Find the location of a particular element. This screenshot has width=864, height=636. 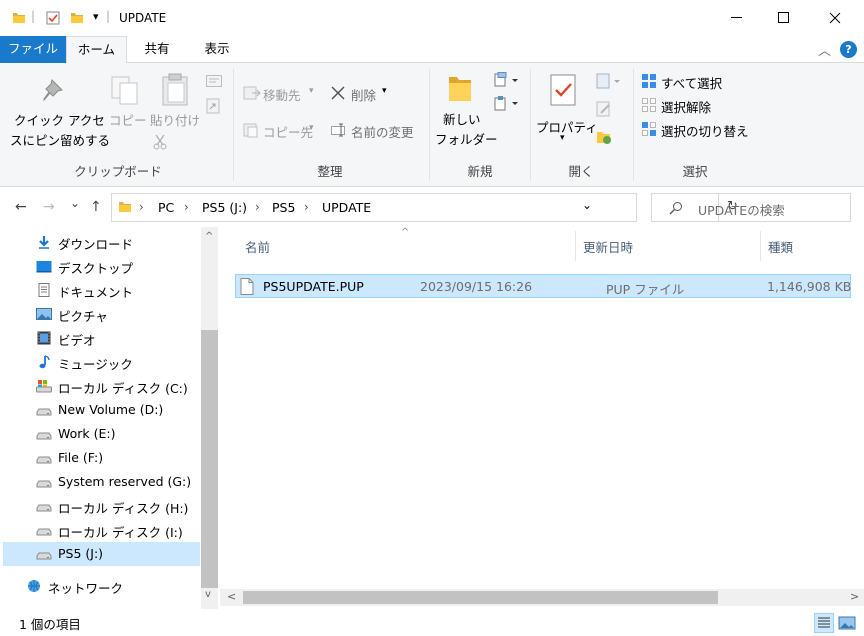

column-header-name: 名前 is located at coordinates (257, 246).